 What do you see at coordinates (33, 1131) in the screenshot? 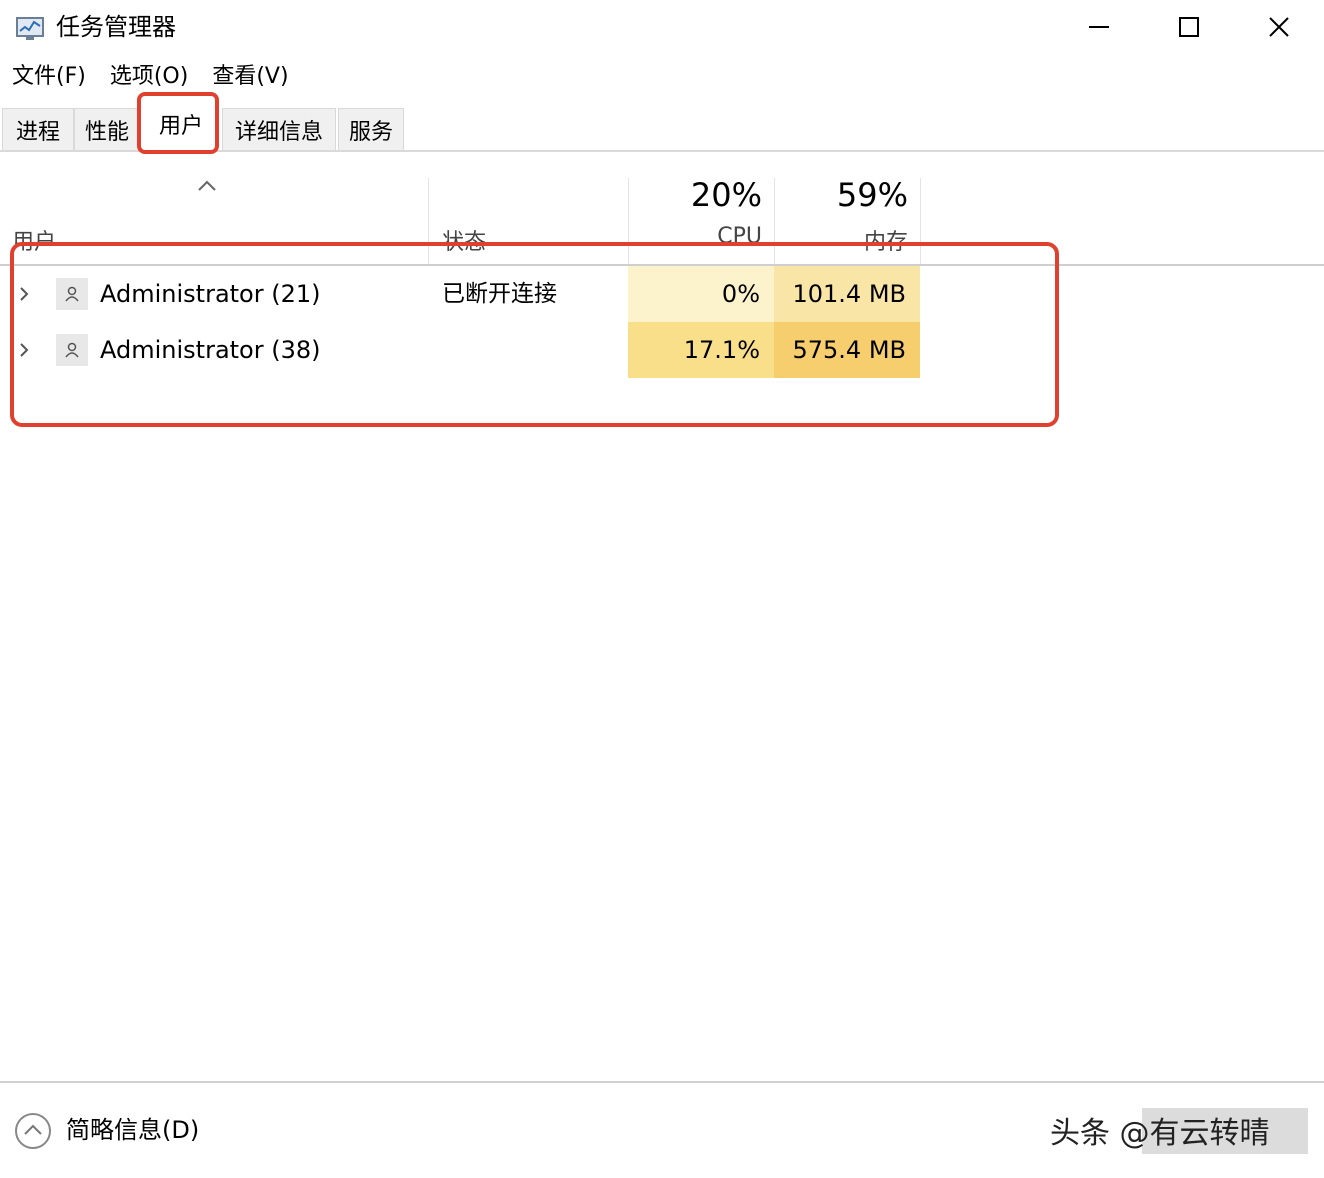
I see `chevron-up-circle-icon` at bounding box center [33, 1131].